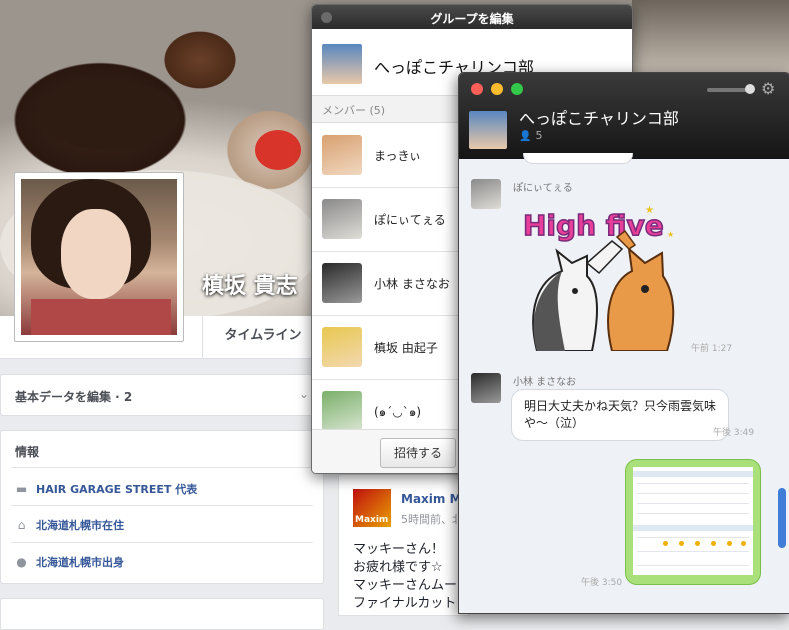 This screenshot has height=630, width=789. What do you see at coordinates (620, 415) in the screenshot?
I see `message-bubble: 明日大丈夫かね天気？只今雨雲気味や〜（泣）` at bounding box center [620, 415].